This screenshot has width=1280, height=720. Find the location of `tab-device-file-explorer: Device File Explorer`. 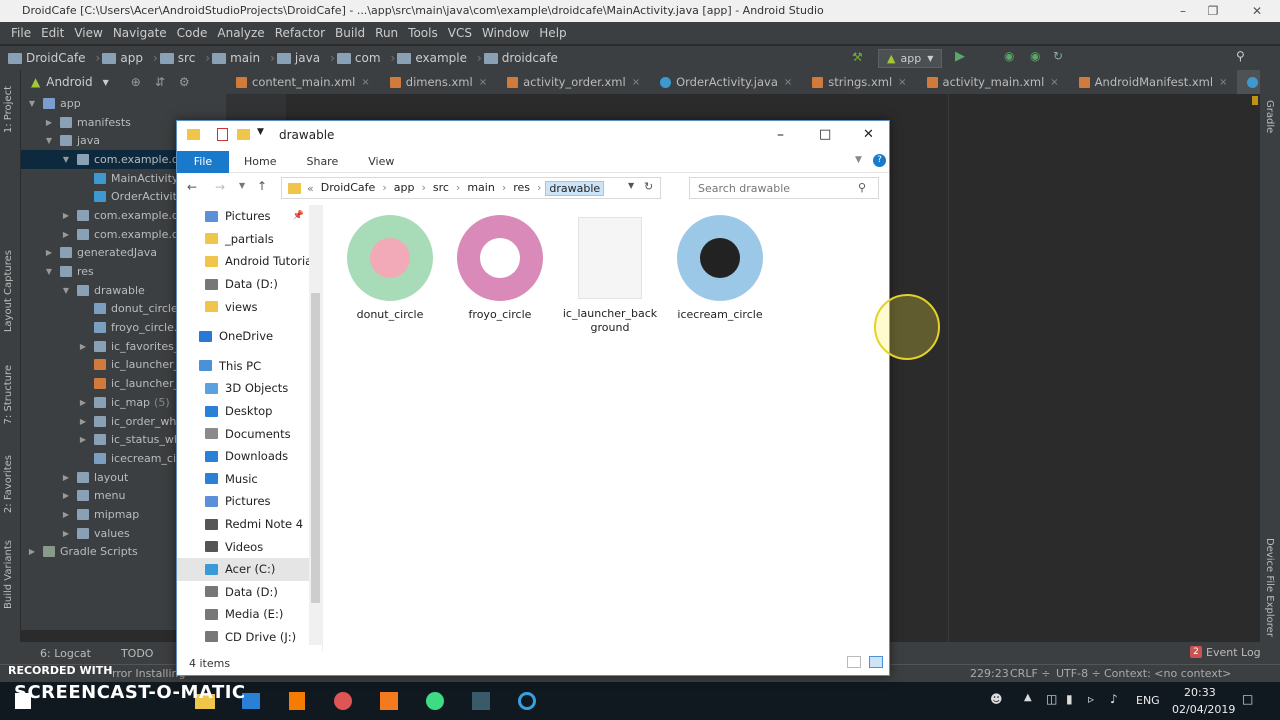

tab-device-file-explorer: Device File Explorer is located at coordinates (1269, 587).